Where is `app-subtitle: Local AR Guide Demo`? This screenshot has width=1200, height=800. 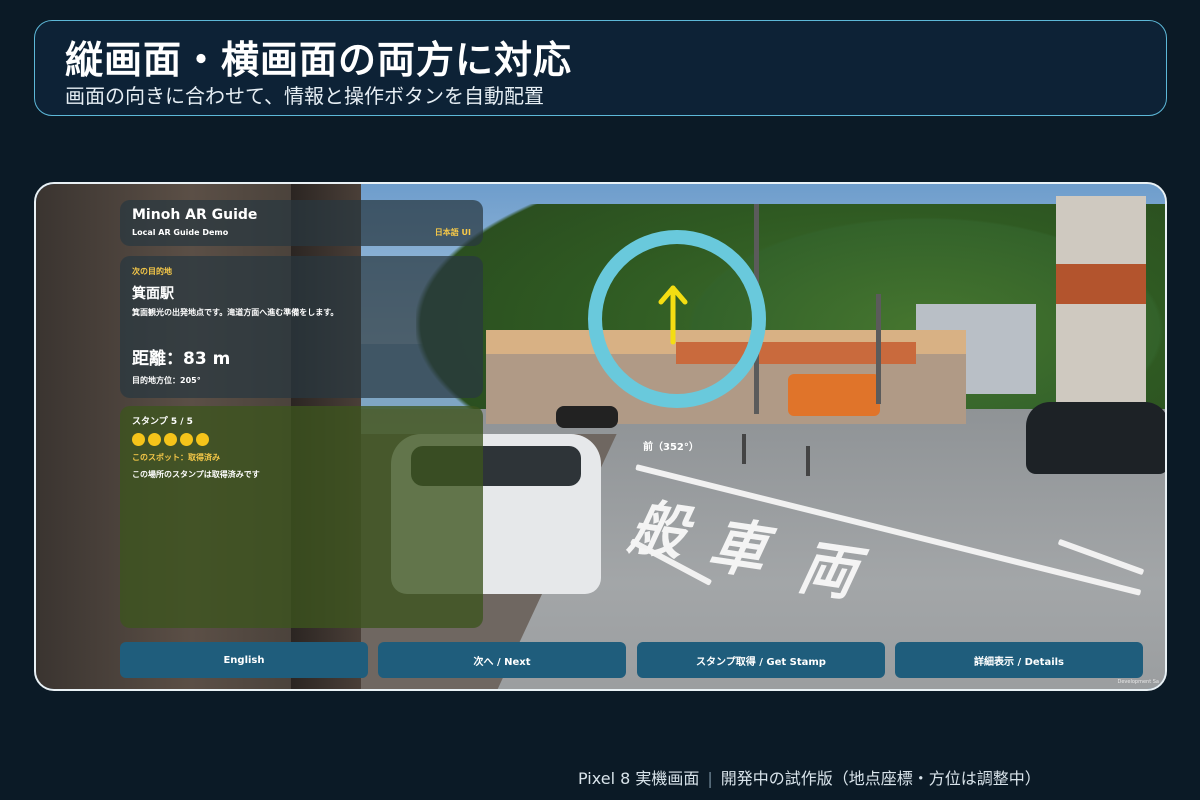
app-subtitle: Local AR Guide Demo is located at coordinates (180, 232).